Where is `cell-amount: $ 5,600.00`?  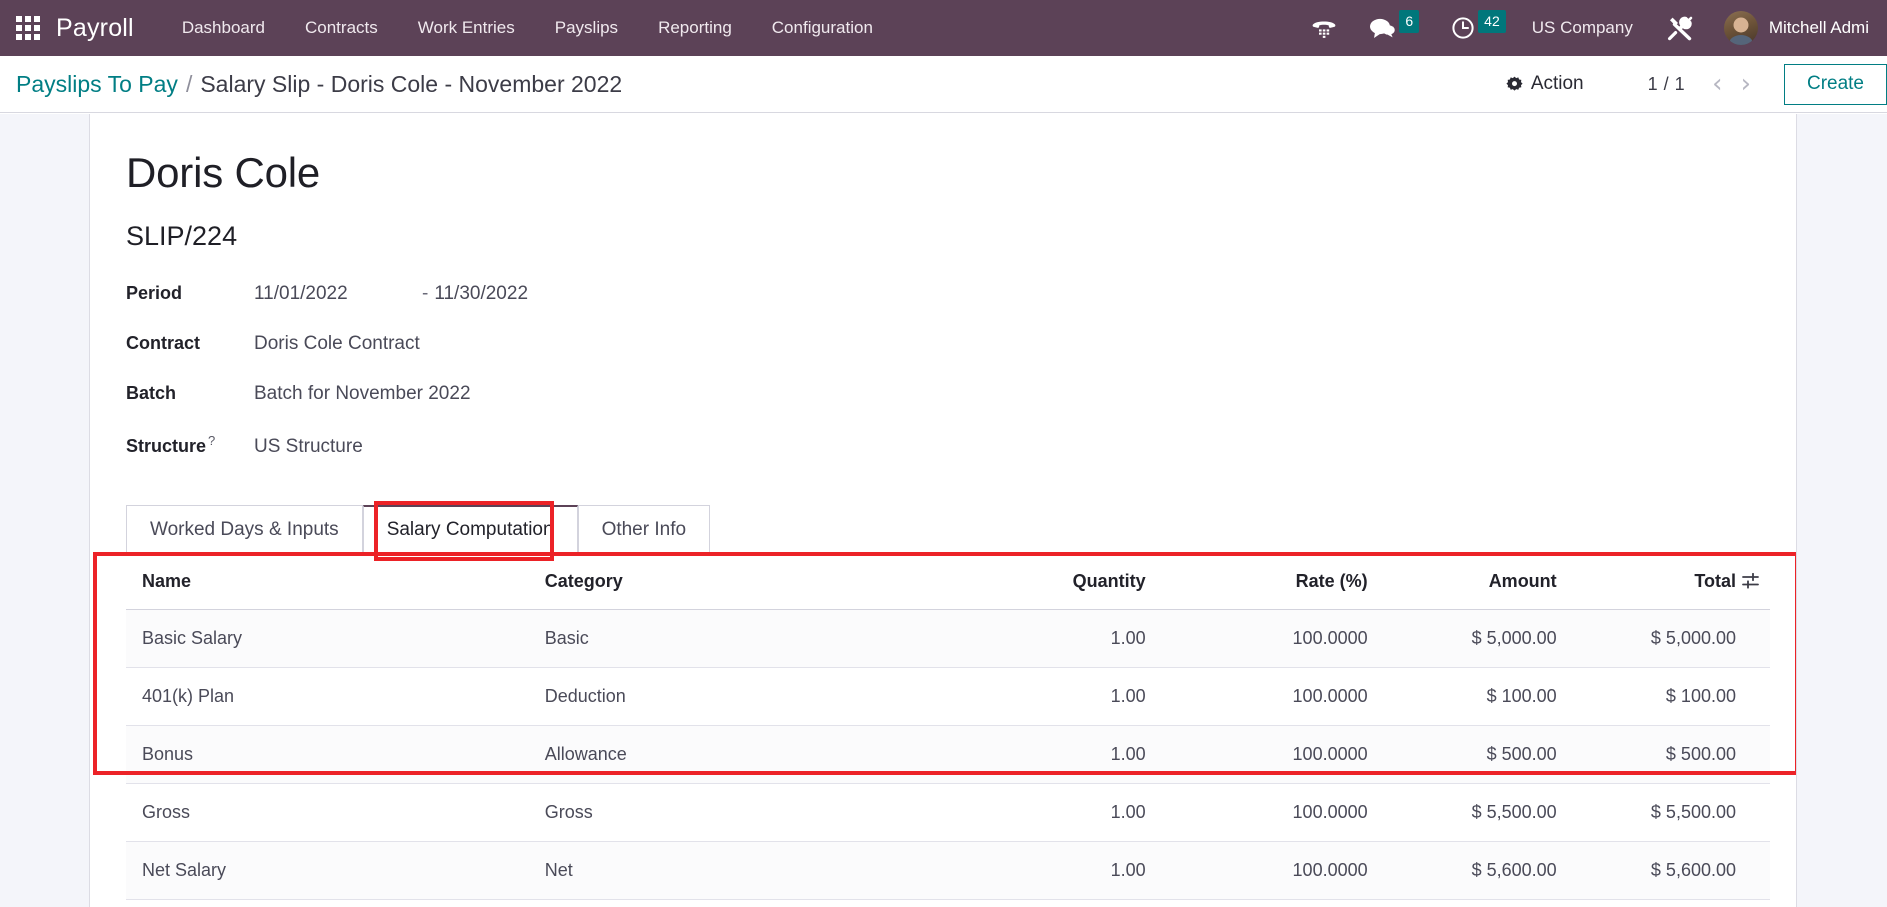 cell-amount: $ 5,600.00 is located at coordinates (1478, 870).